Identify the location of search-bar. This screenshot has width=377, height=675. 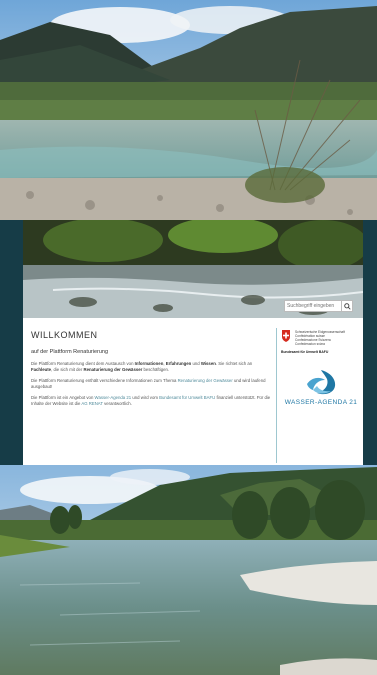
(318, 306).